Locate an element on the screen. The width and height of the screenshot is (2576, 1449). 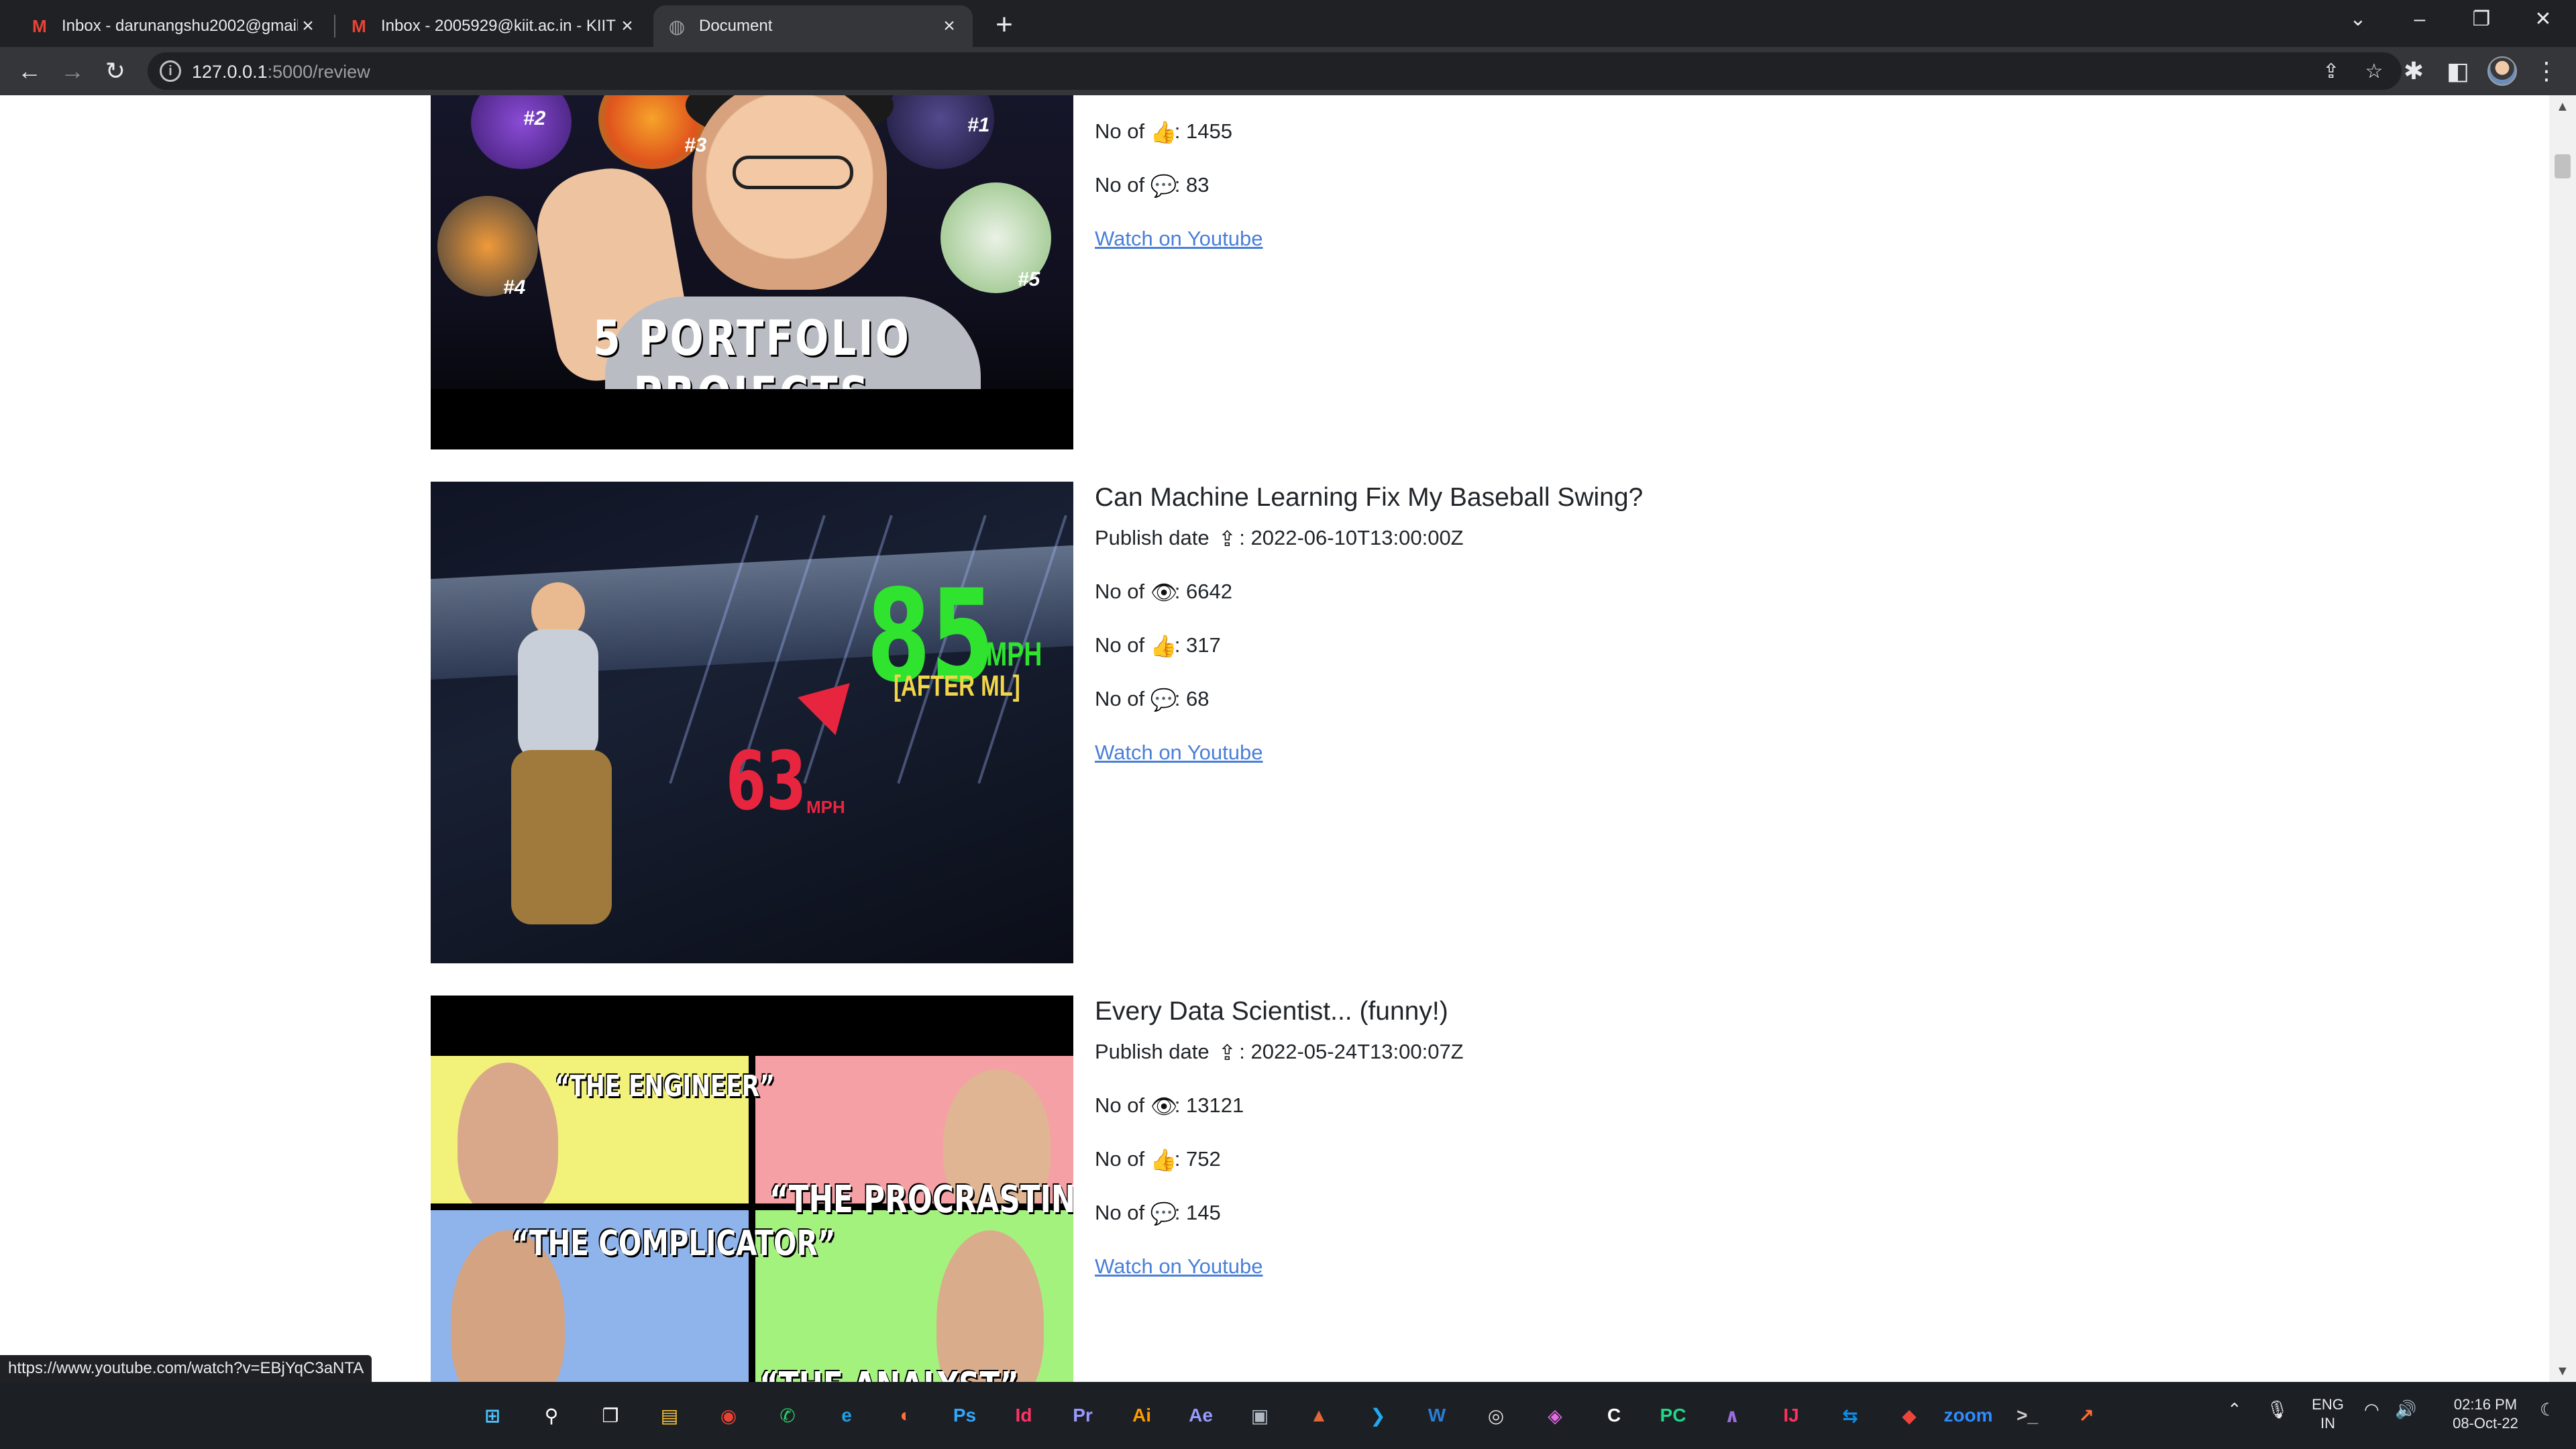
likes-count: 1455 is located at coordinates (1208, 131).